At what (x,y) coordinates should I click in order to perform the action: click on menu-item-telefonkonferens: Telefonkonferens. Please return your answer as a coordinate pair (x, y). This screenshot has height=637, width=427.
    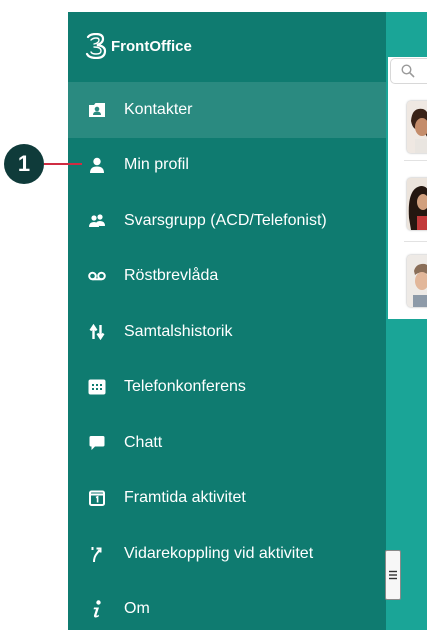
    Looking at the image, I should click on (227, 388).